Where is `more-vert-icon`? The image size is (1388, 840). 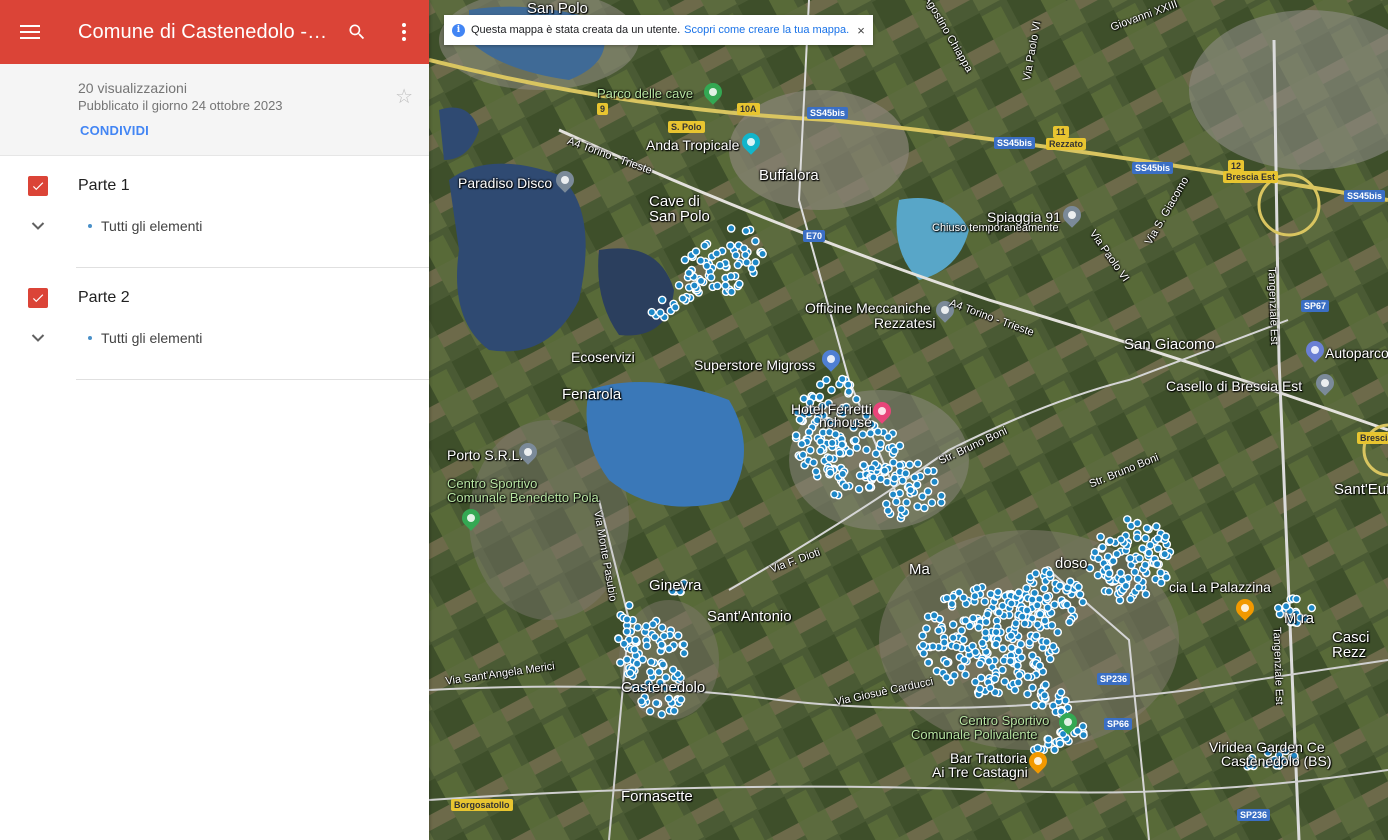 more-vert-icon is located at coordinates (404, 32).